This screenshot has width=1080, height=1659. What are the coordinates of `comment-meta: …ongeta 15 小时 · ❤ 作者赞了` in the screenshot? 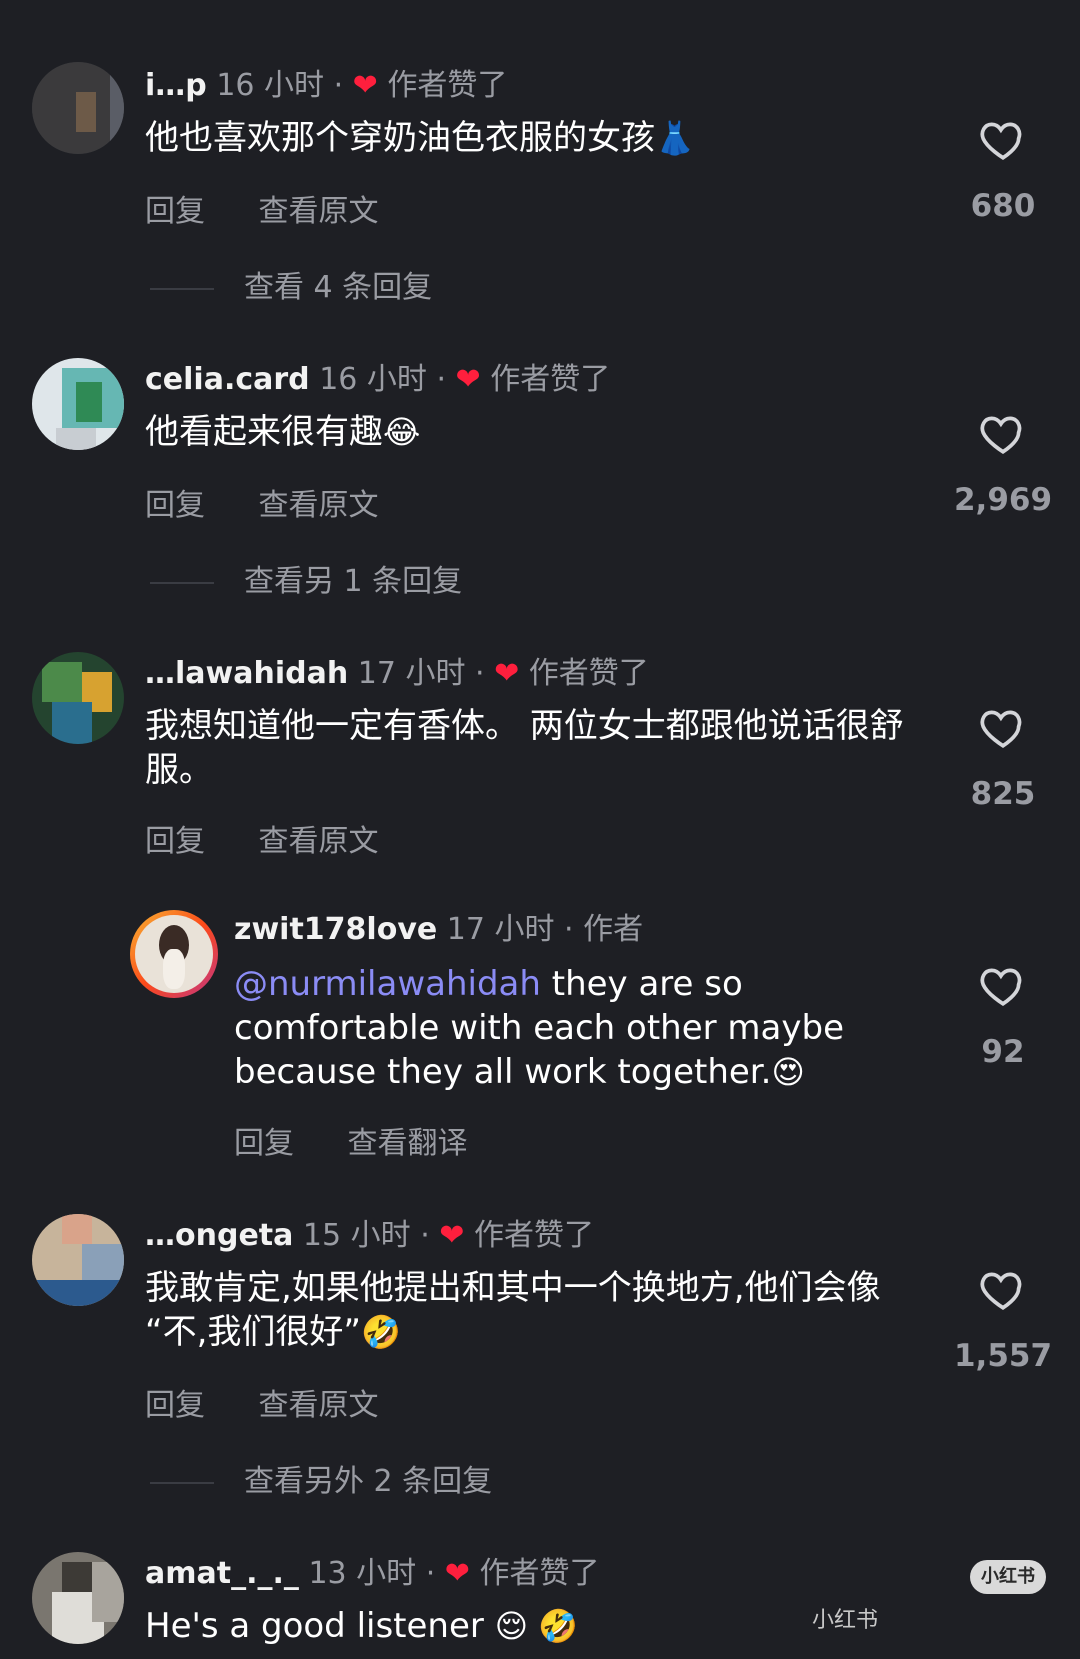 It's located at (369, 1235).